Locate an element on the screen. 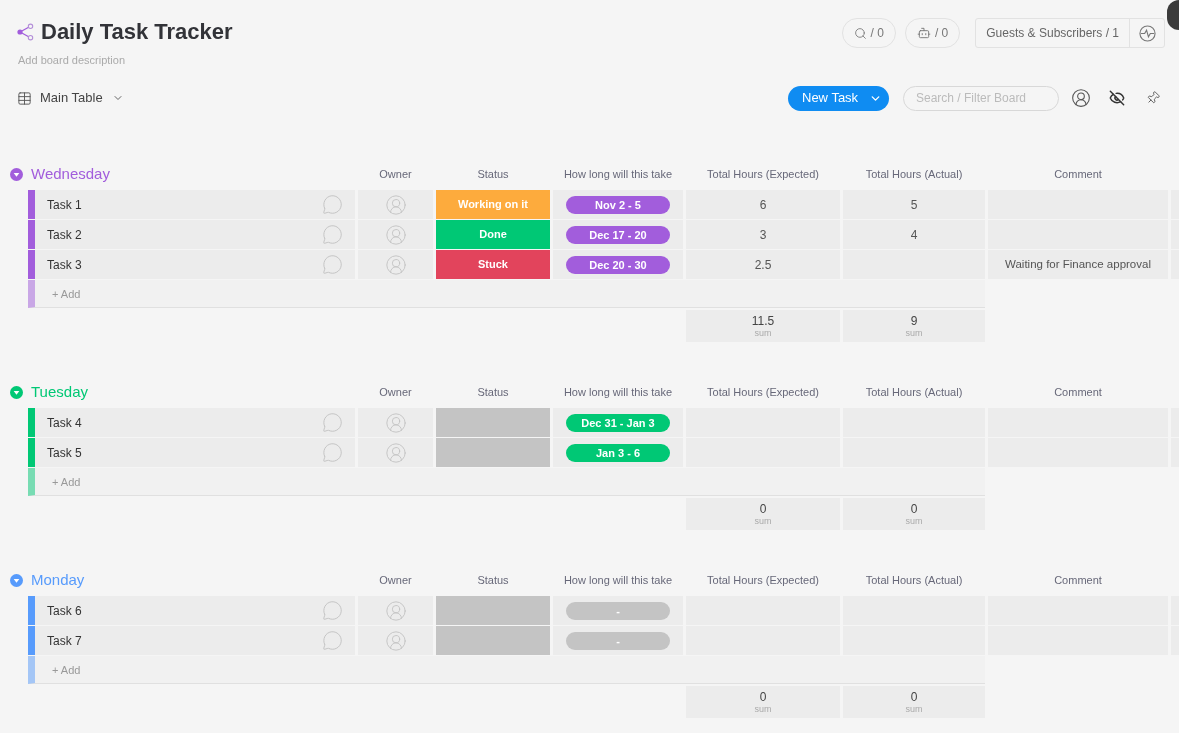 The width and height of the screenshot is (1179, 733). search-field: Search / Filter Board is located at coordinates (981, 98).